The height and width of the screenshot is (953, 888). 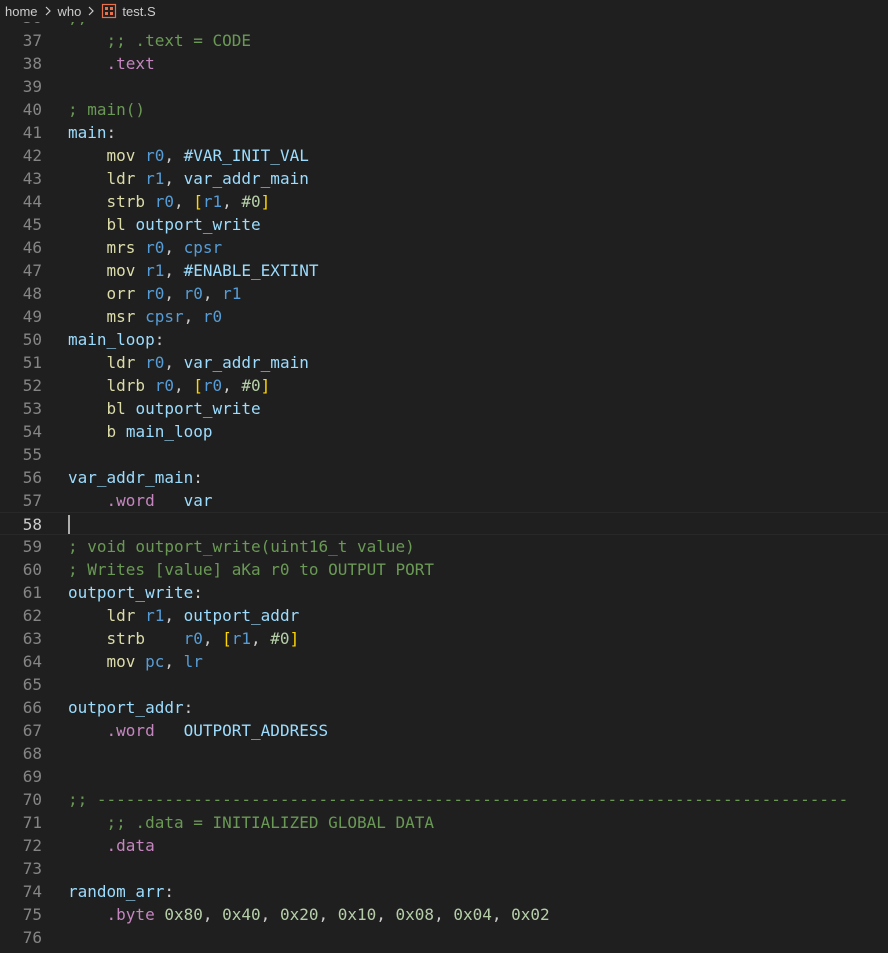 What do you see at coordinates (444, 454) in the screenshot?
I see `code-line: 55` at bounding box center [444, 454].